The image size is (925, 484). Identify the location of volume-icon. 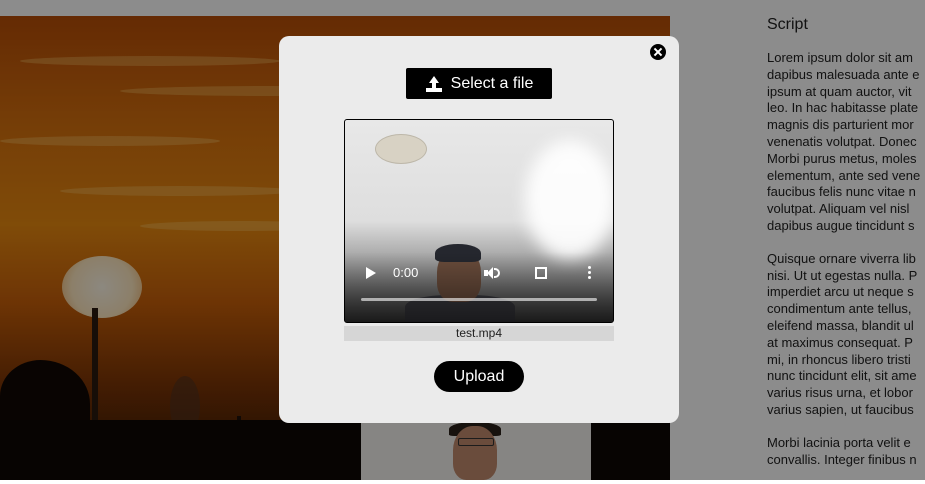
(493, 273).